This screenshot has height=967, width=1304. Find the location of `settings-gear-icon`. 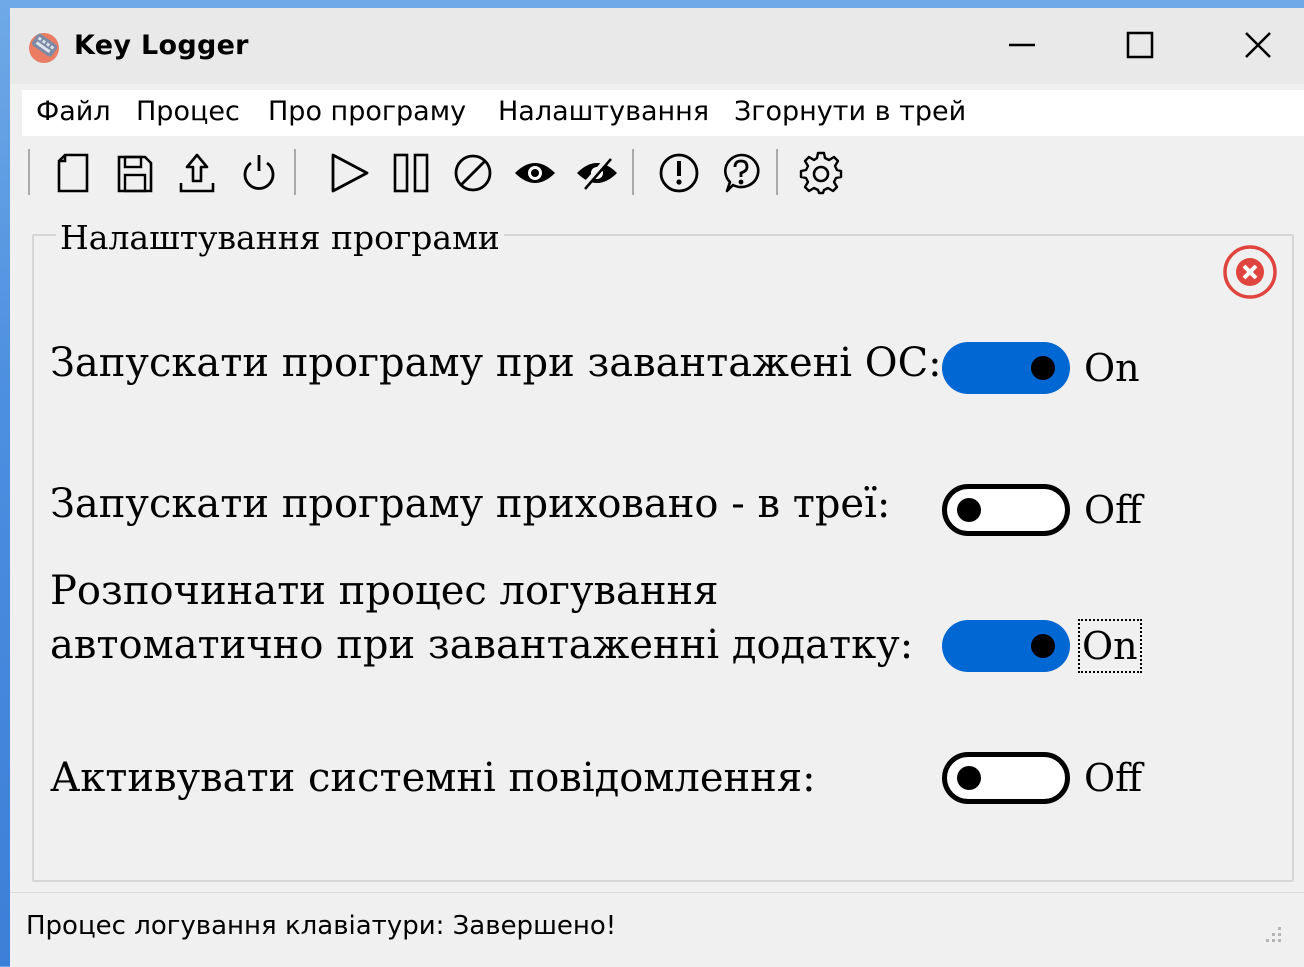

settings-gear-icon is located at coordinates (821, 173).